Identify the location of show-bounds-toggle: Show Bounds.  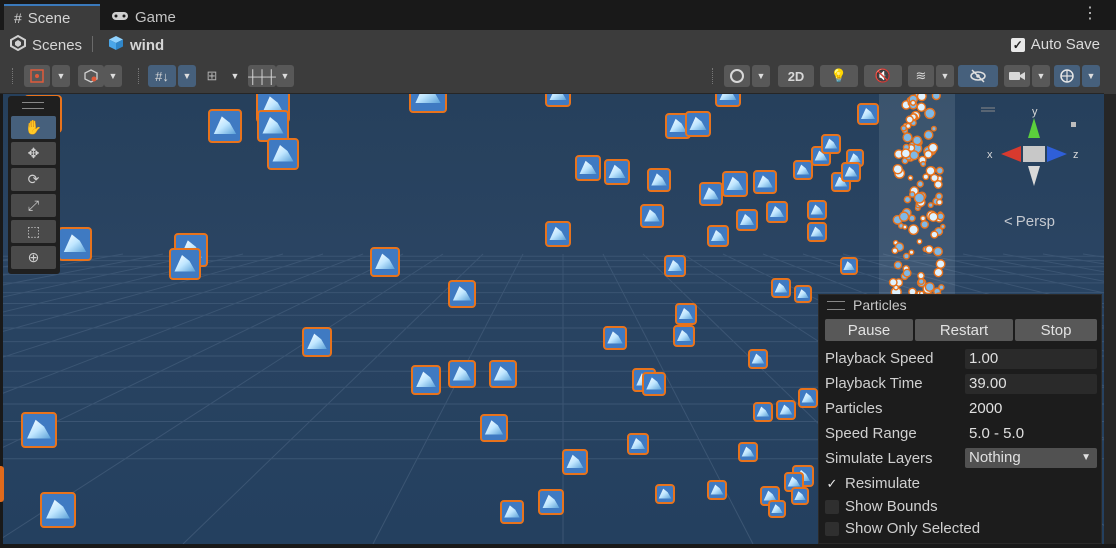
(881, 506).